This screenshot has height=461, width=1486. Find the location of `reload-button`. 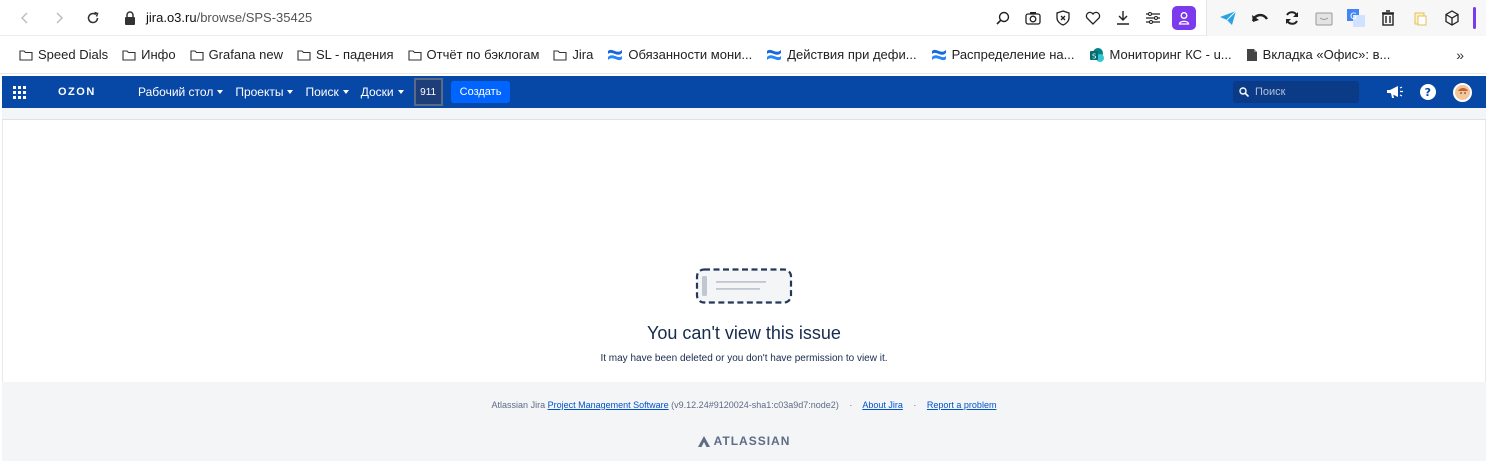

reload-button is located at coordinates (93, 18).